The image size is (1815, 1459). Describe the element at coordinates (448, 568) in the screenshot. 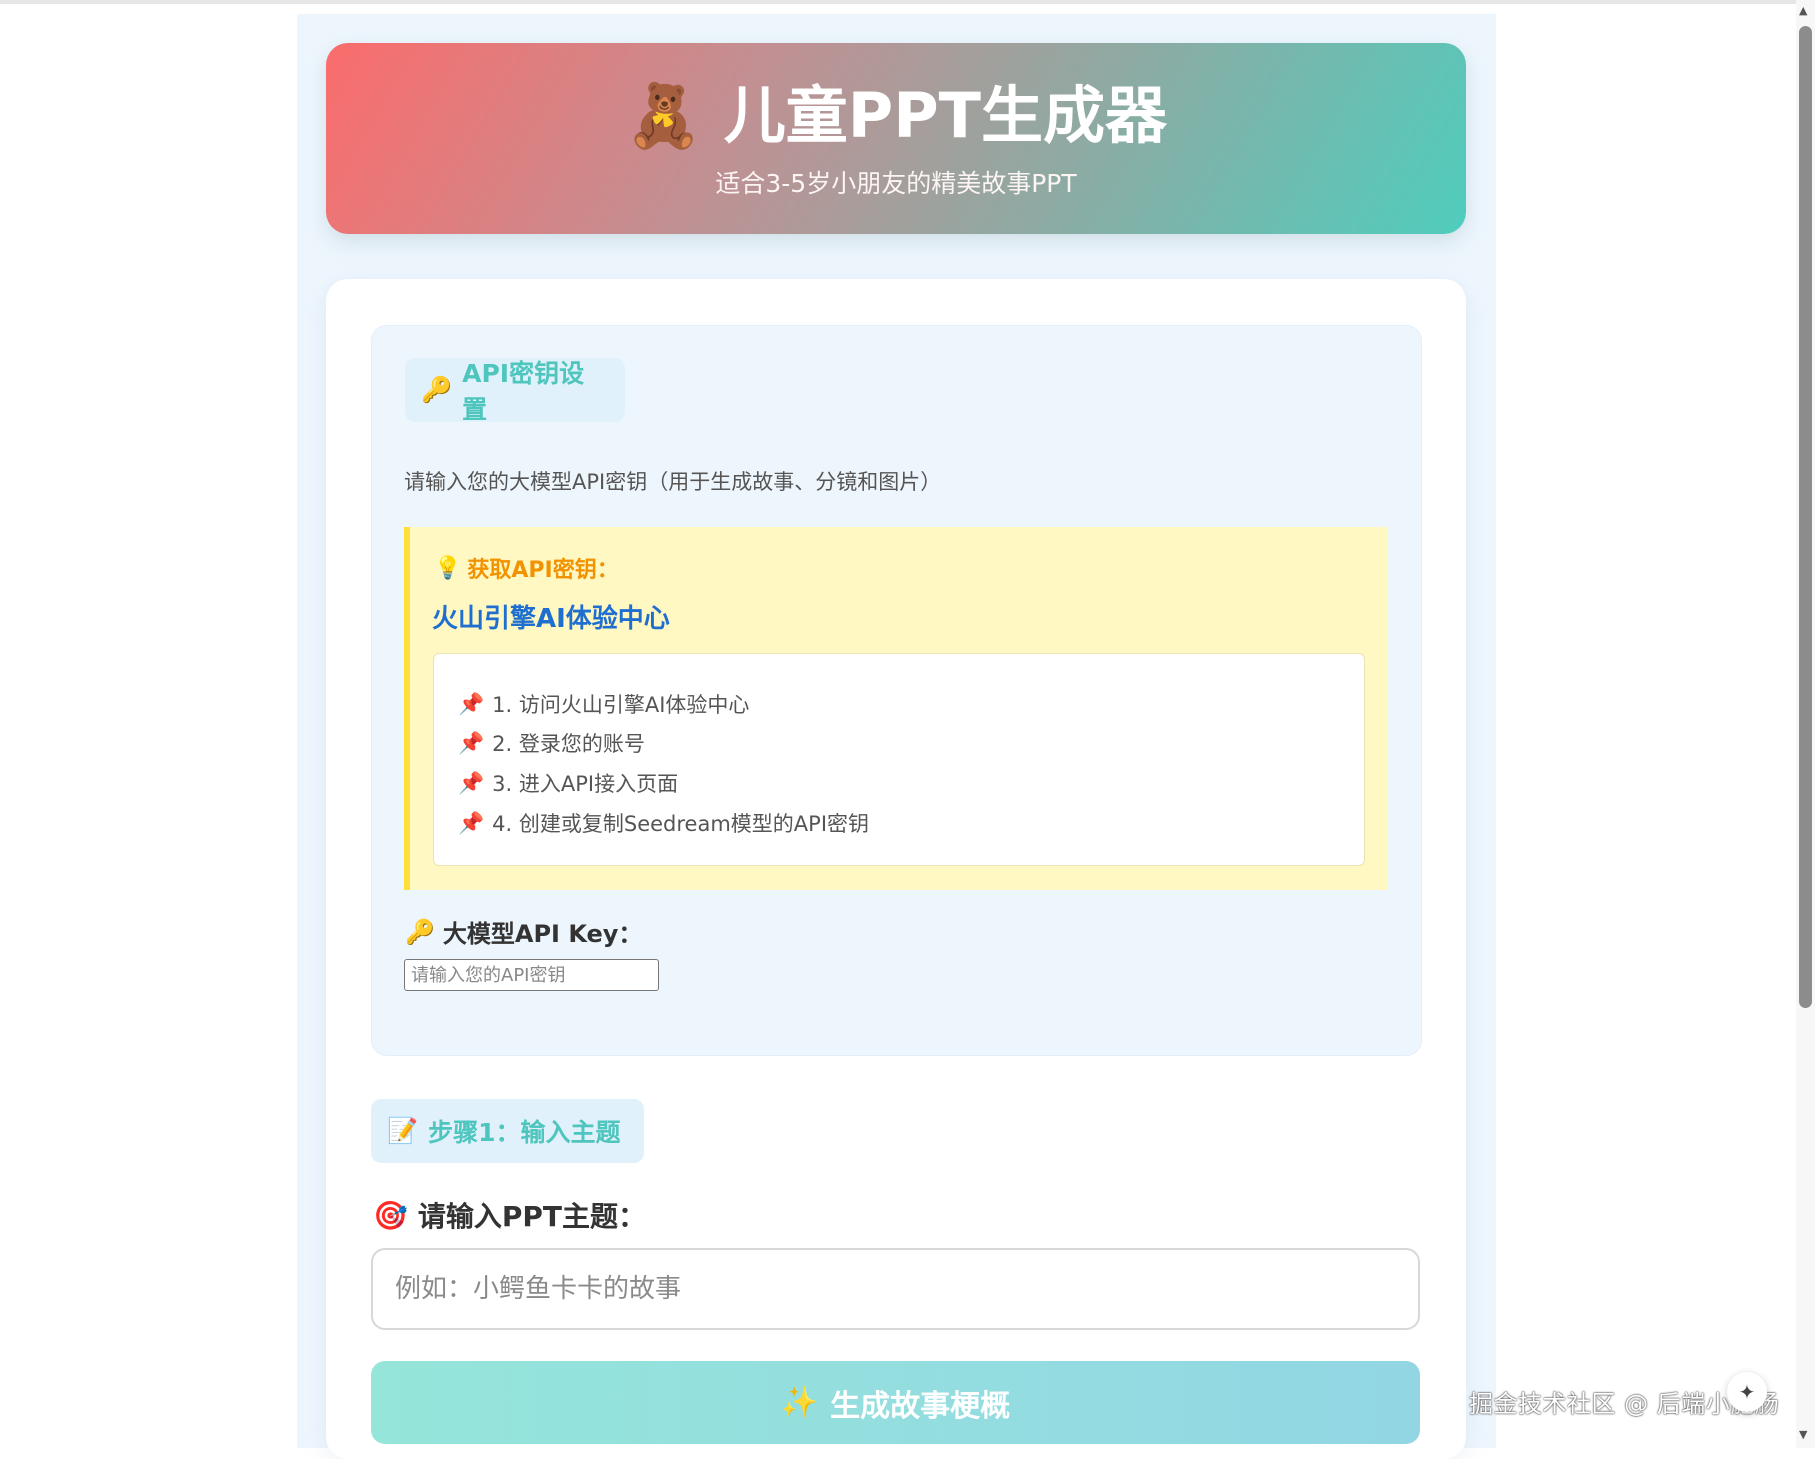

I see `lightbulb-icon: 💡` at that location.